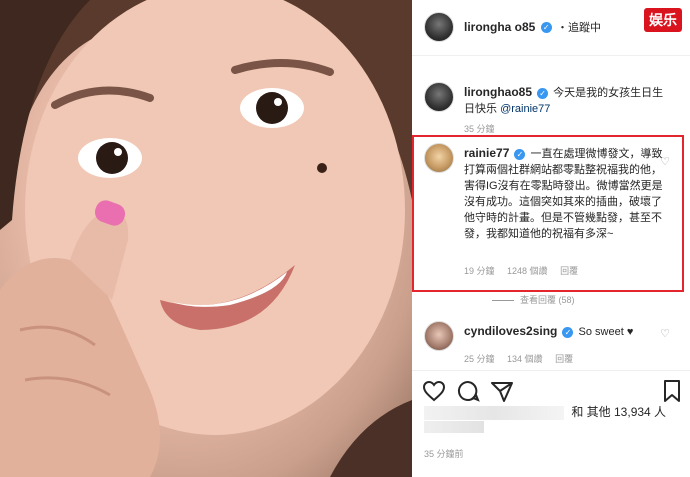 The image size is (690, 477). Describe the element at coordinates (439, 27) in the screenshot. I see `author-avatar` at that location.